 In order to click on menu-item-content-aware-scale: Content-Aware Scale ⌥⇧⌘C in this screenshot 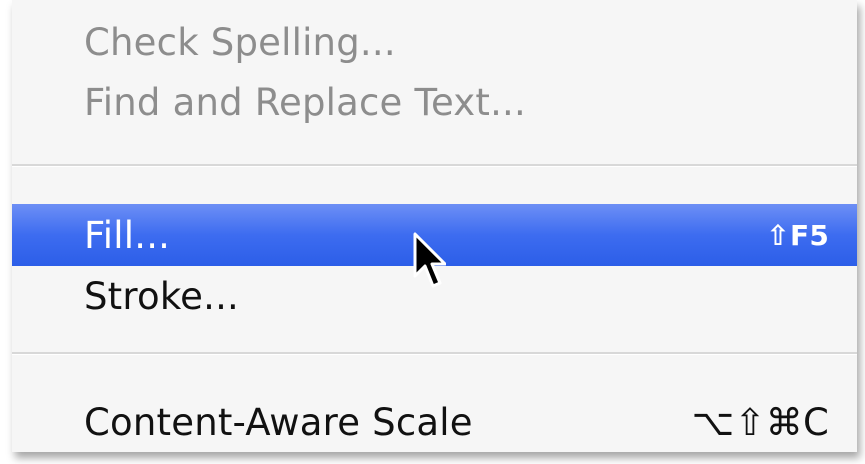, I will do `click(434, 422)`.